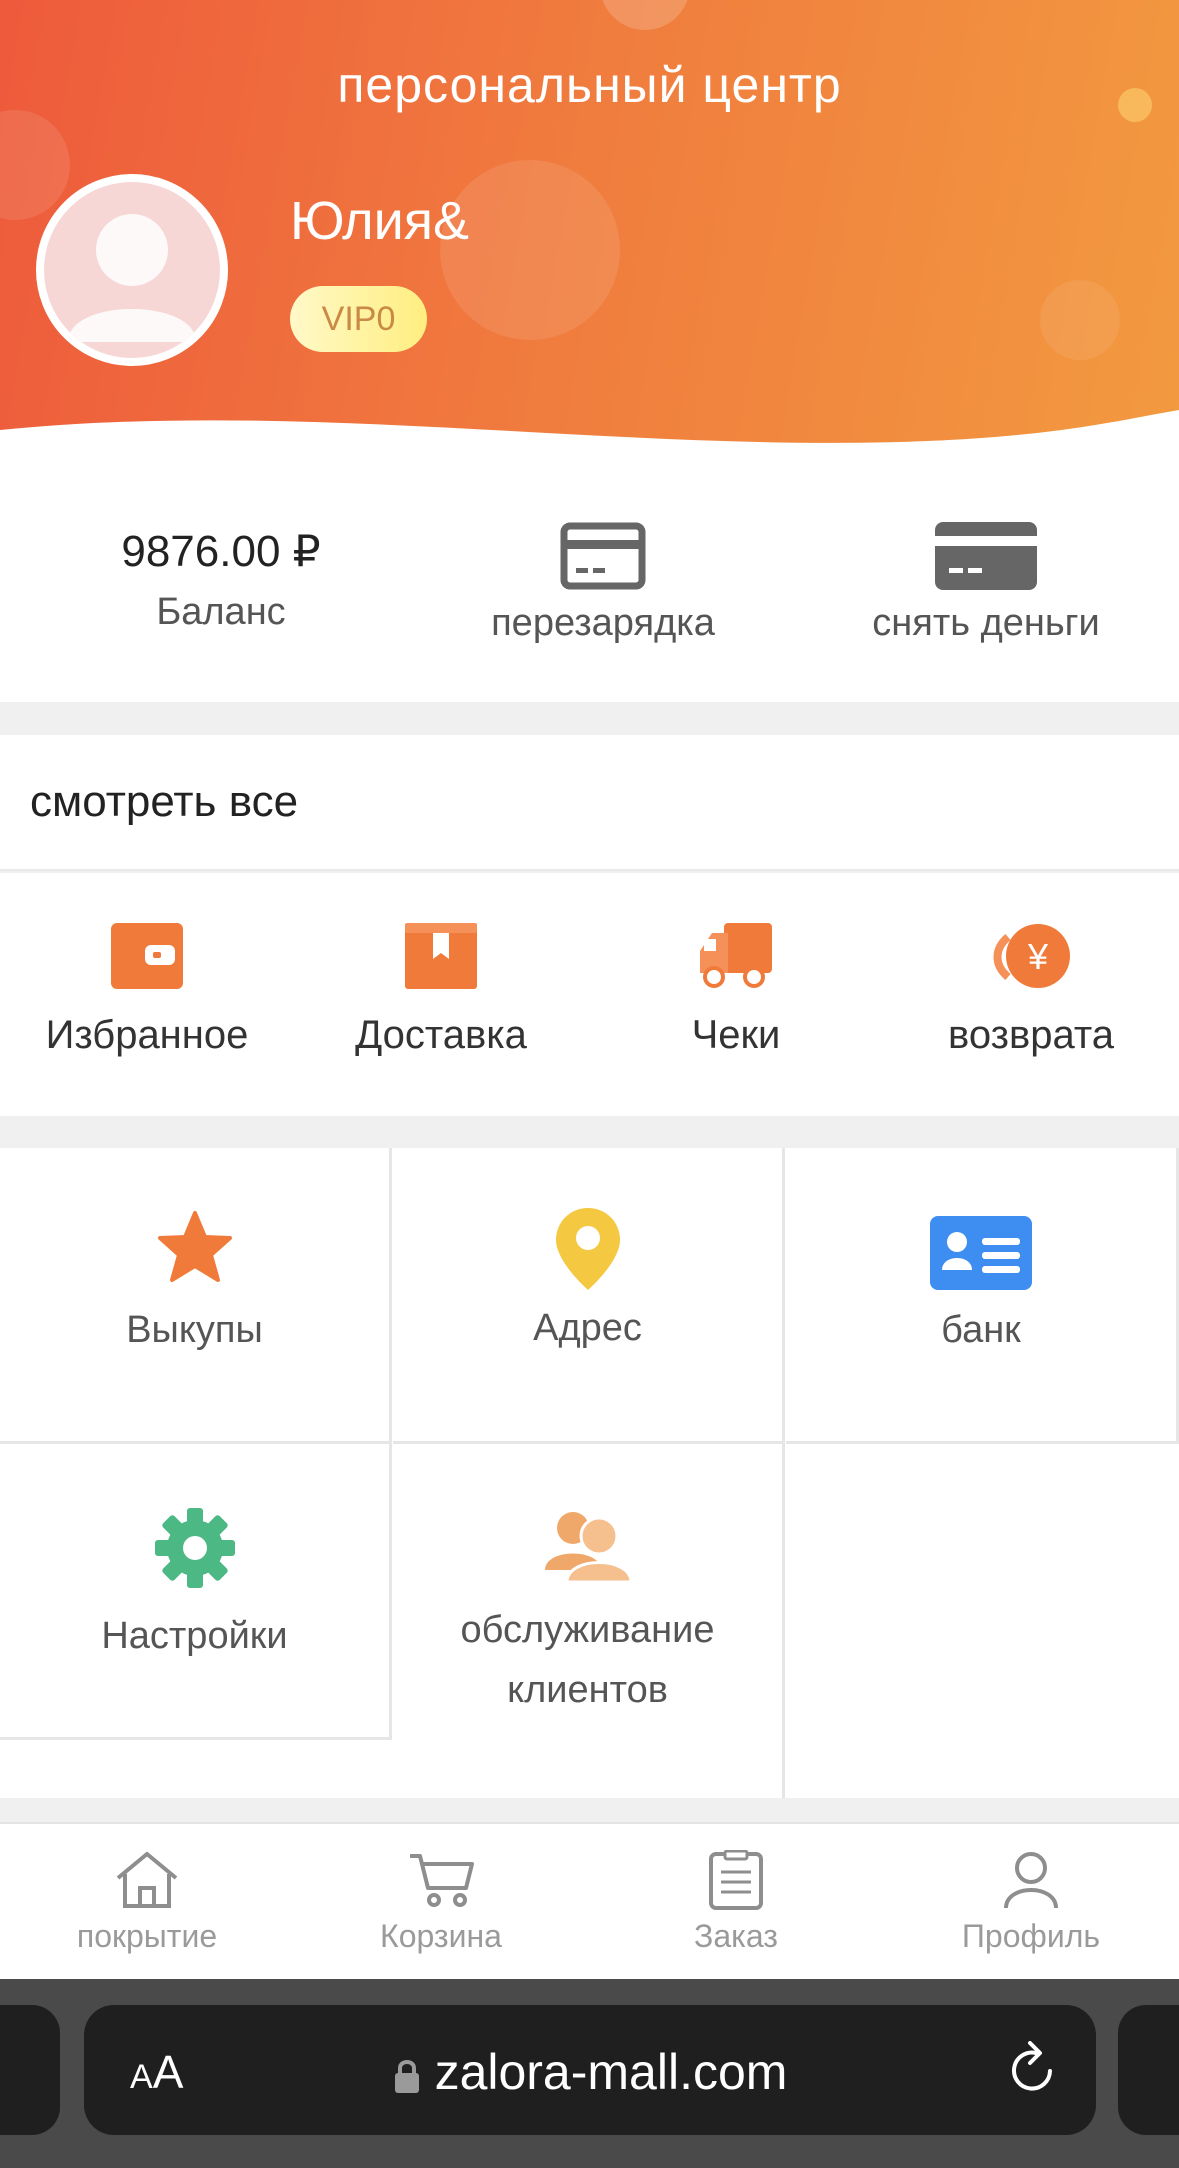  What do you see at coordinates (196, 1592) in the screenshot?
I see `grid-settings: Настройки` at bounding box center [196, 1592].